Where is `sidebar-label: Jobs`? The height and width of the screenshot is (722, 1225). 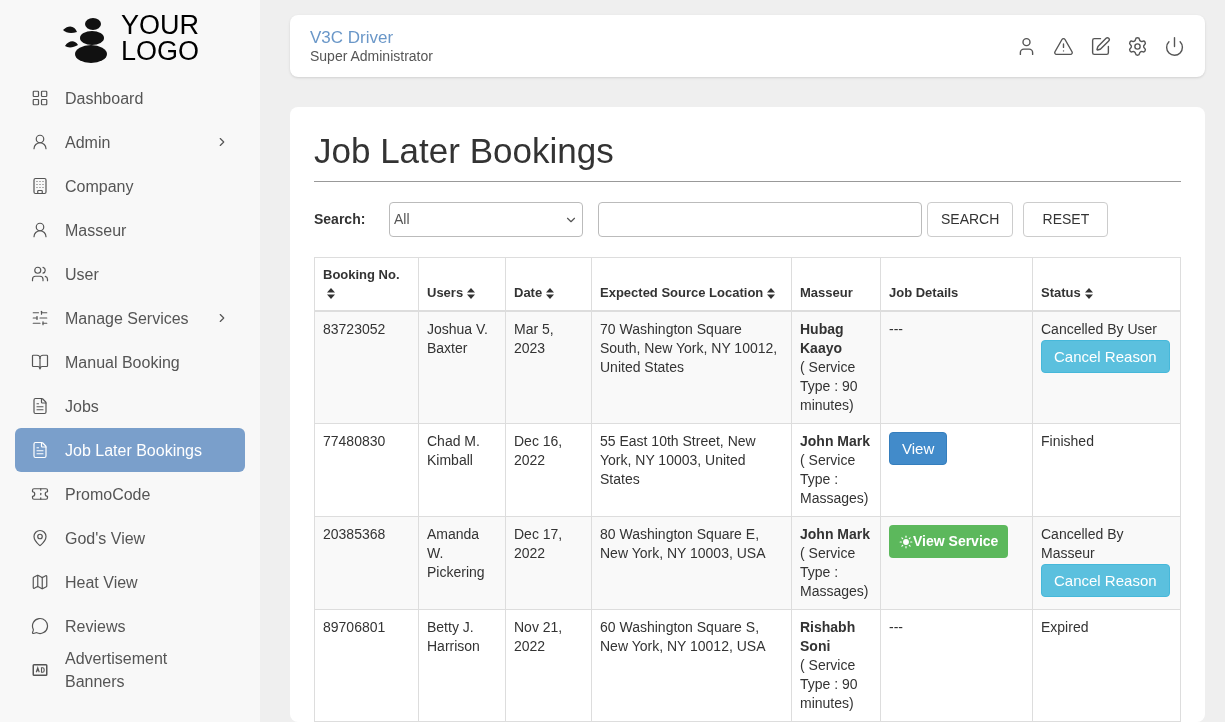
sidebar-label: Jobs is located at coordinates (82, 406).